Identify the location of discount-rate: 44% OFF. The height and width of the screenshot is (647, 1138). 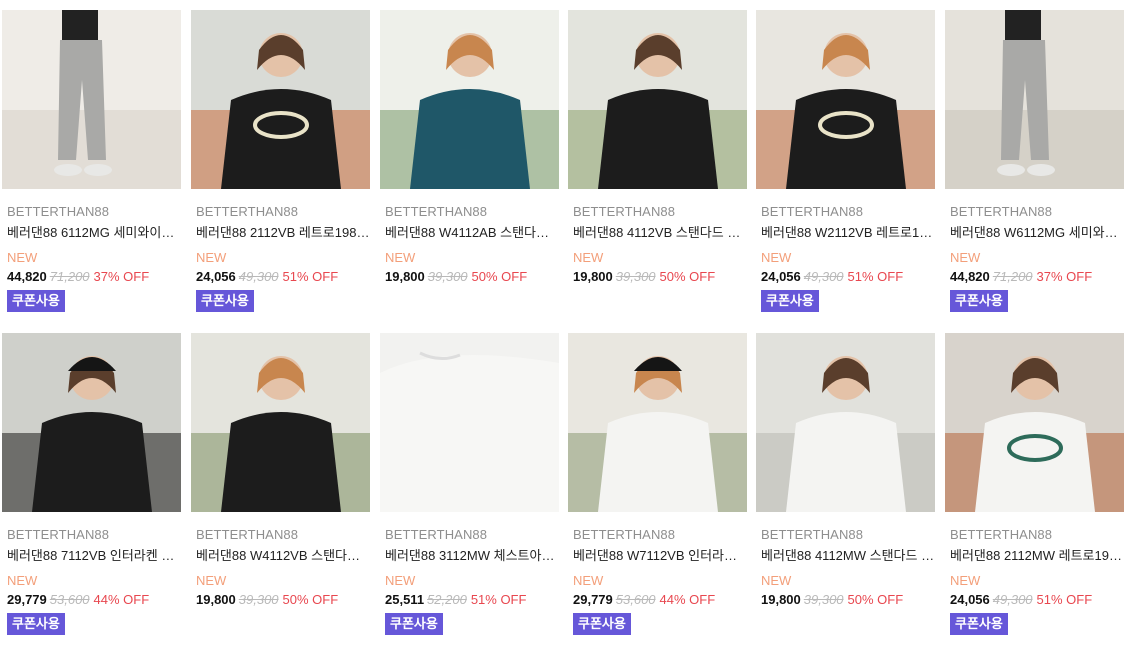
(687, 599).